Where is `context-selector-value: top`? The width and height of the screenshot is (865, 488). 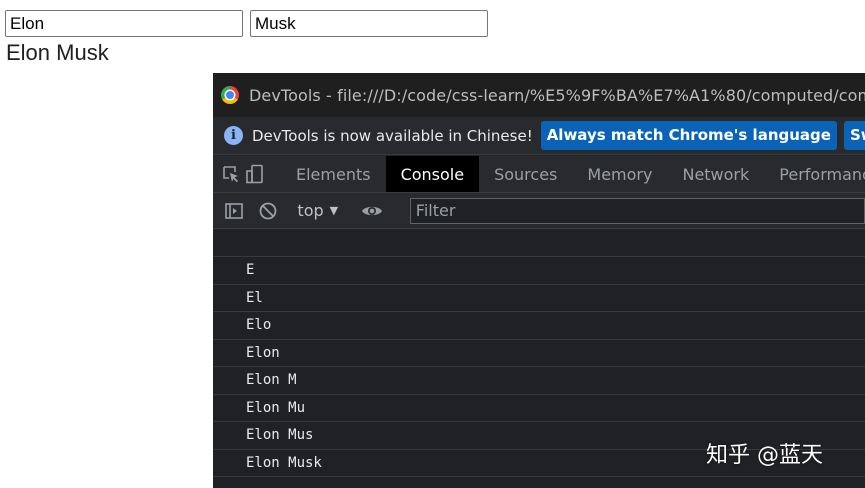 context-selector-value: top is located at coordinates (310, 210).